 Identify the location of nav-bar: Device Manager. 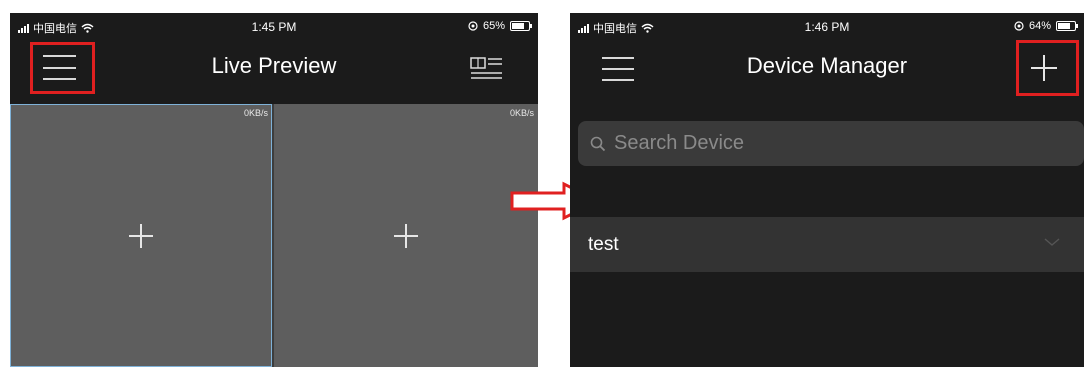
(827, 71).